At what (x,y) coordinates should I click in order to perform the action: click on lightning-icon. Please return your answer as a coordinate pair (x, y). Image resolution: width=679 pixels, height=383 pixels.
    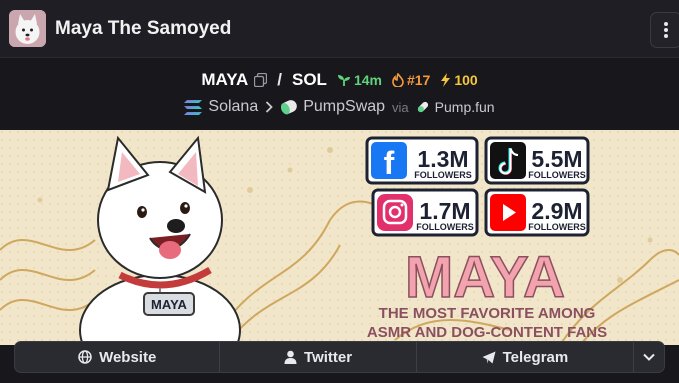
    Looking at the image, I should click on (446, 80).